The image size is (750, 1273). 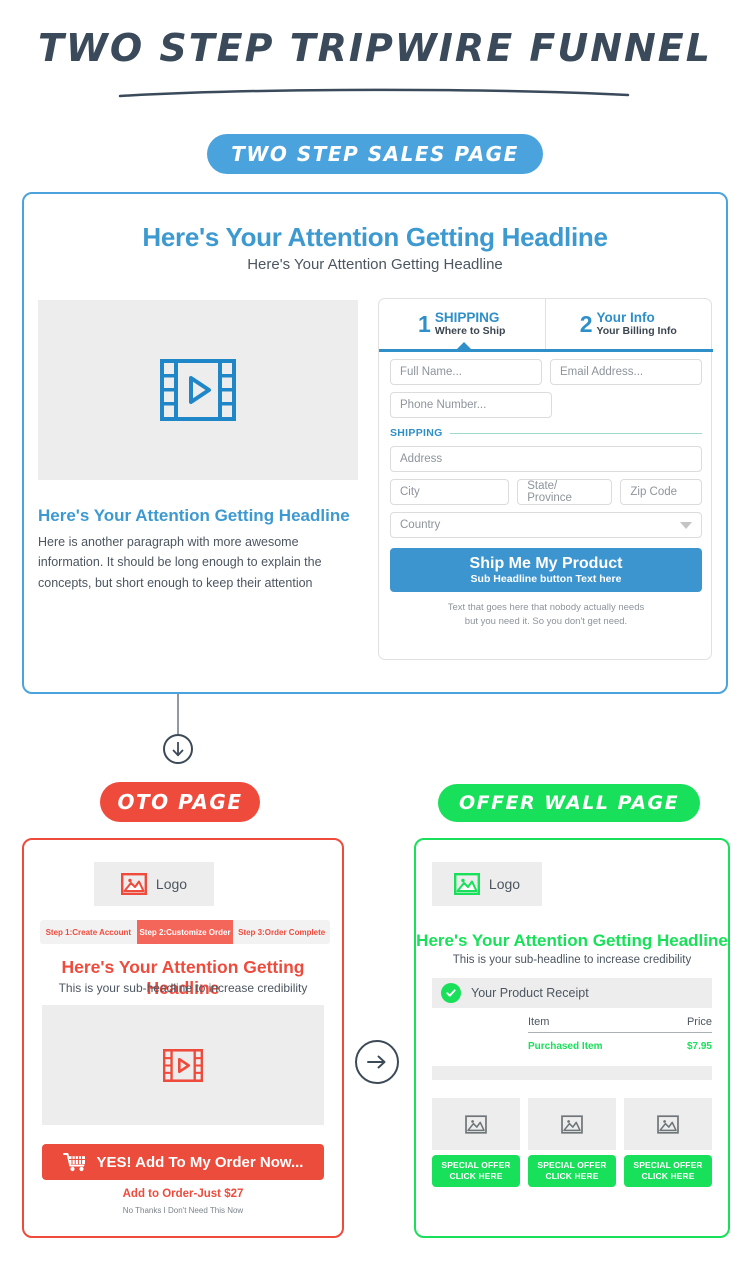 I want to click on city-input: City, so click(x=450, y=492).